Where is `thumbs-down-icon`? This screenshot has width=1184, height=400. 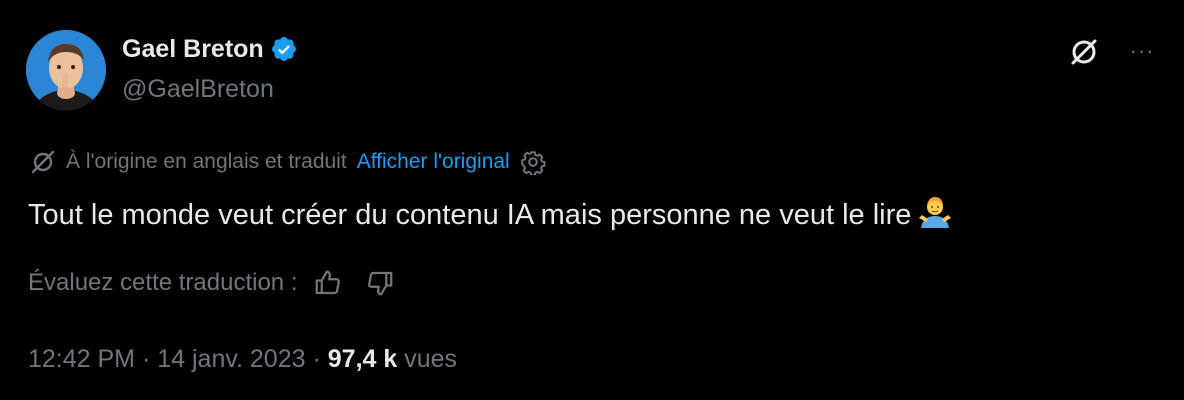 thumbs-down-icon is located at coordinates (380, 283).